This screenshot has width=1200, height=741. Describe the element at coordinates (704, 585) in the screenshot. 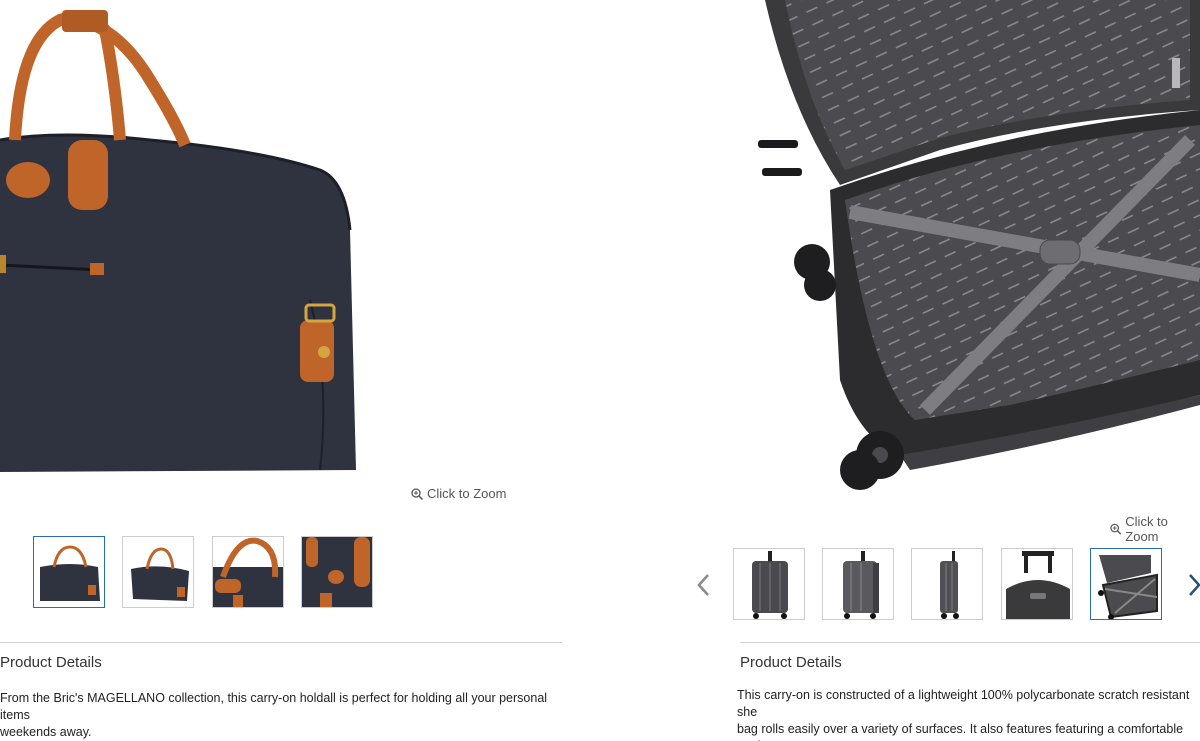

I see `chevron-left-icon` at that location.